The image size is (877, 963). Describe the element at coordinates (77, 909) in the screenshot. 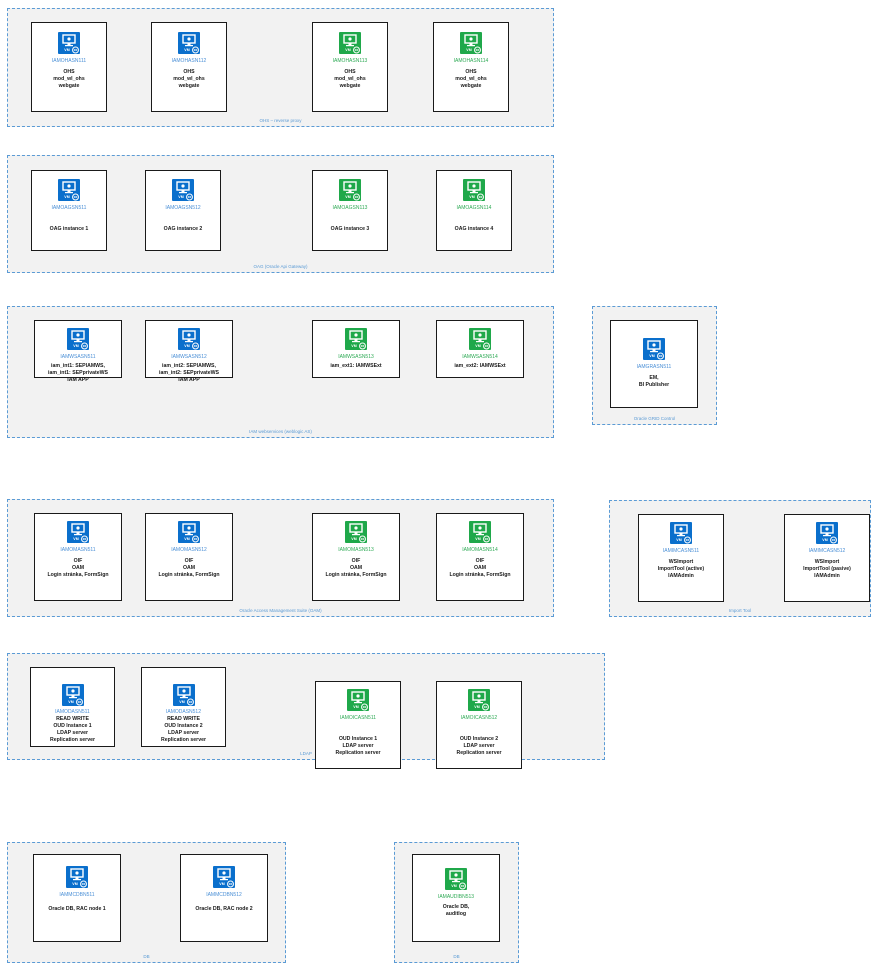

I see `vm-description-line: Oracle DB, RAC node 1` at that location.